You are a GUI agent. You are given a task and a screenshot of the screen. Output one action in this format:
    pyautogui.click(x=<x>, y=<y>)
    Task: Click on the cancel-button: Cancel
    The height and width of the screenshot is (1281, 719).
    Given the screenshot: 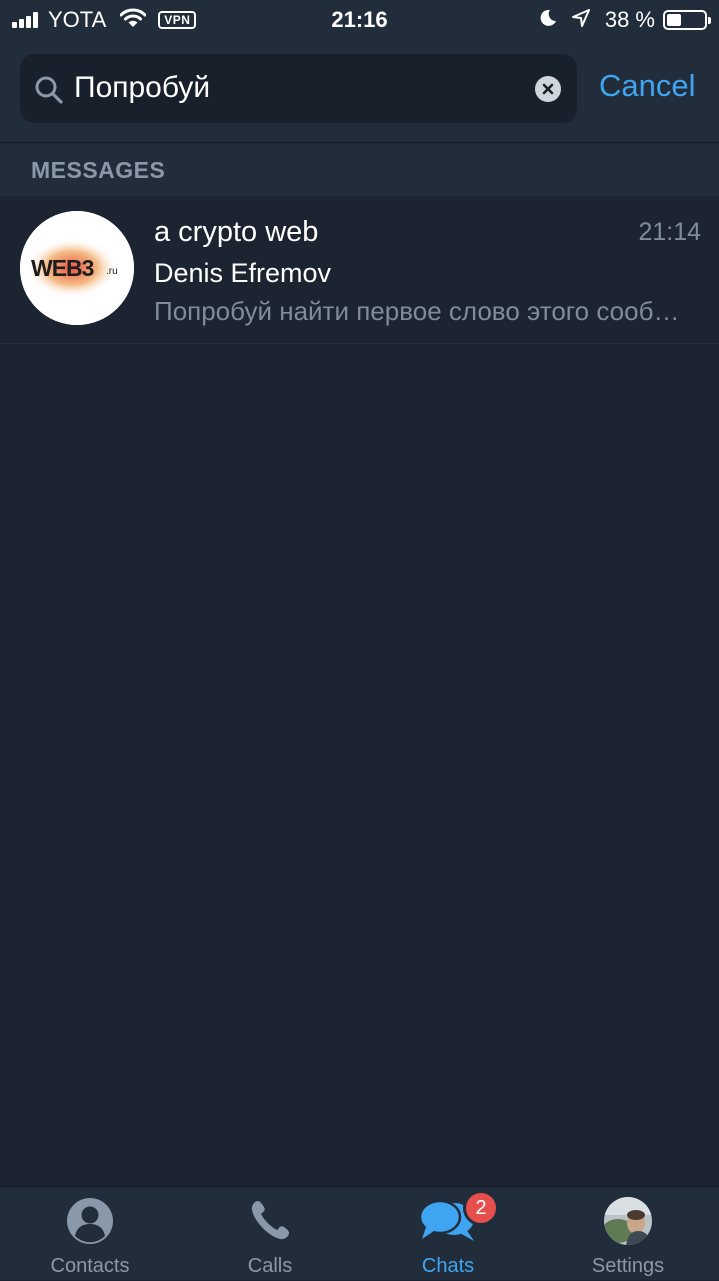 What is the action you would take?
    pyautogui.click(x=647, y=86)
    